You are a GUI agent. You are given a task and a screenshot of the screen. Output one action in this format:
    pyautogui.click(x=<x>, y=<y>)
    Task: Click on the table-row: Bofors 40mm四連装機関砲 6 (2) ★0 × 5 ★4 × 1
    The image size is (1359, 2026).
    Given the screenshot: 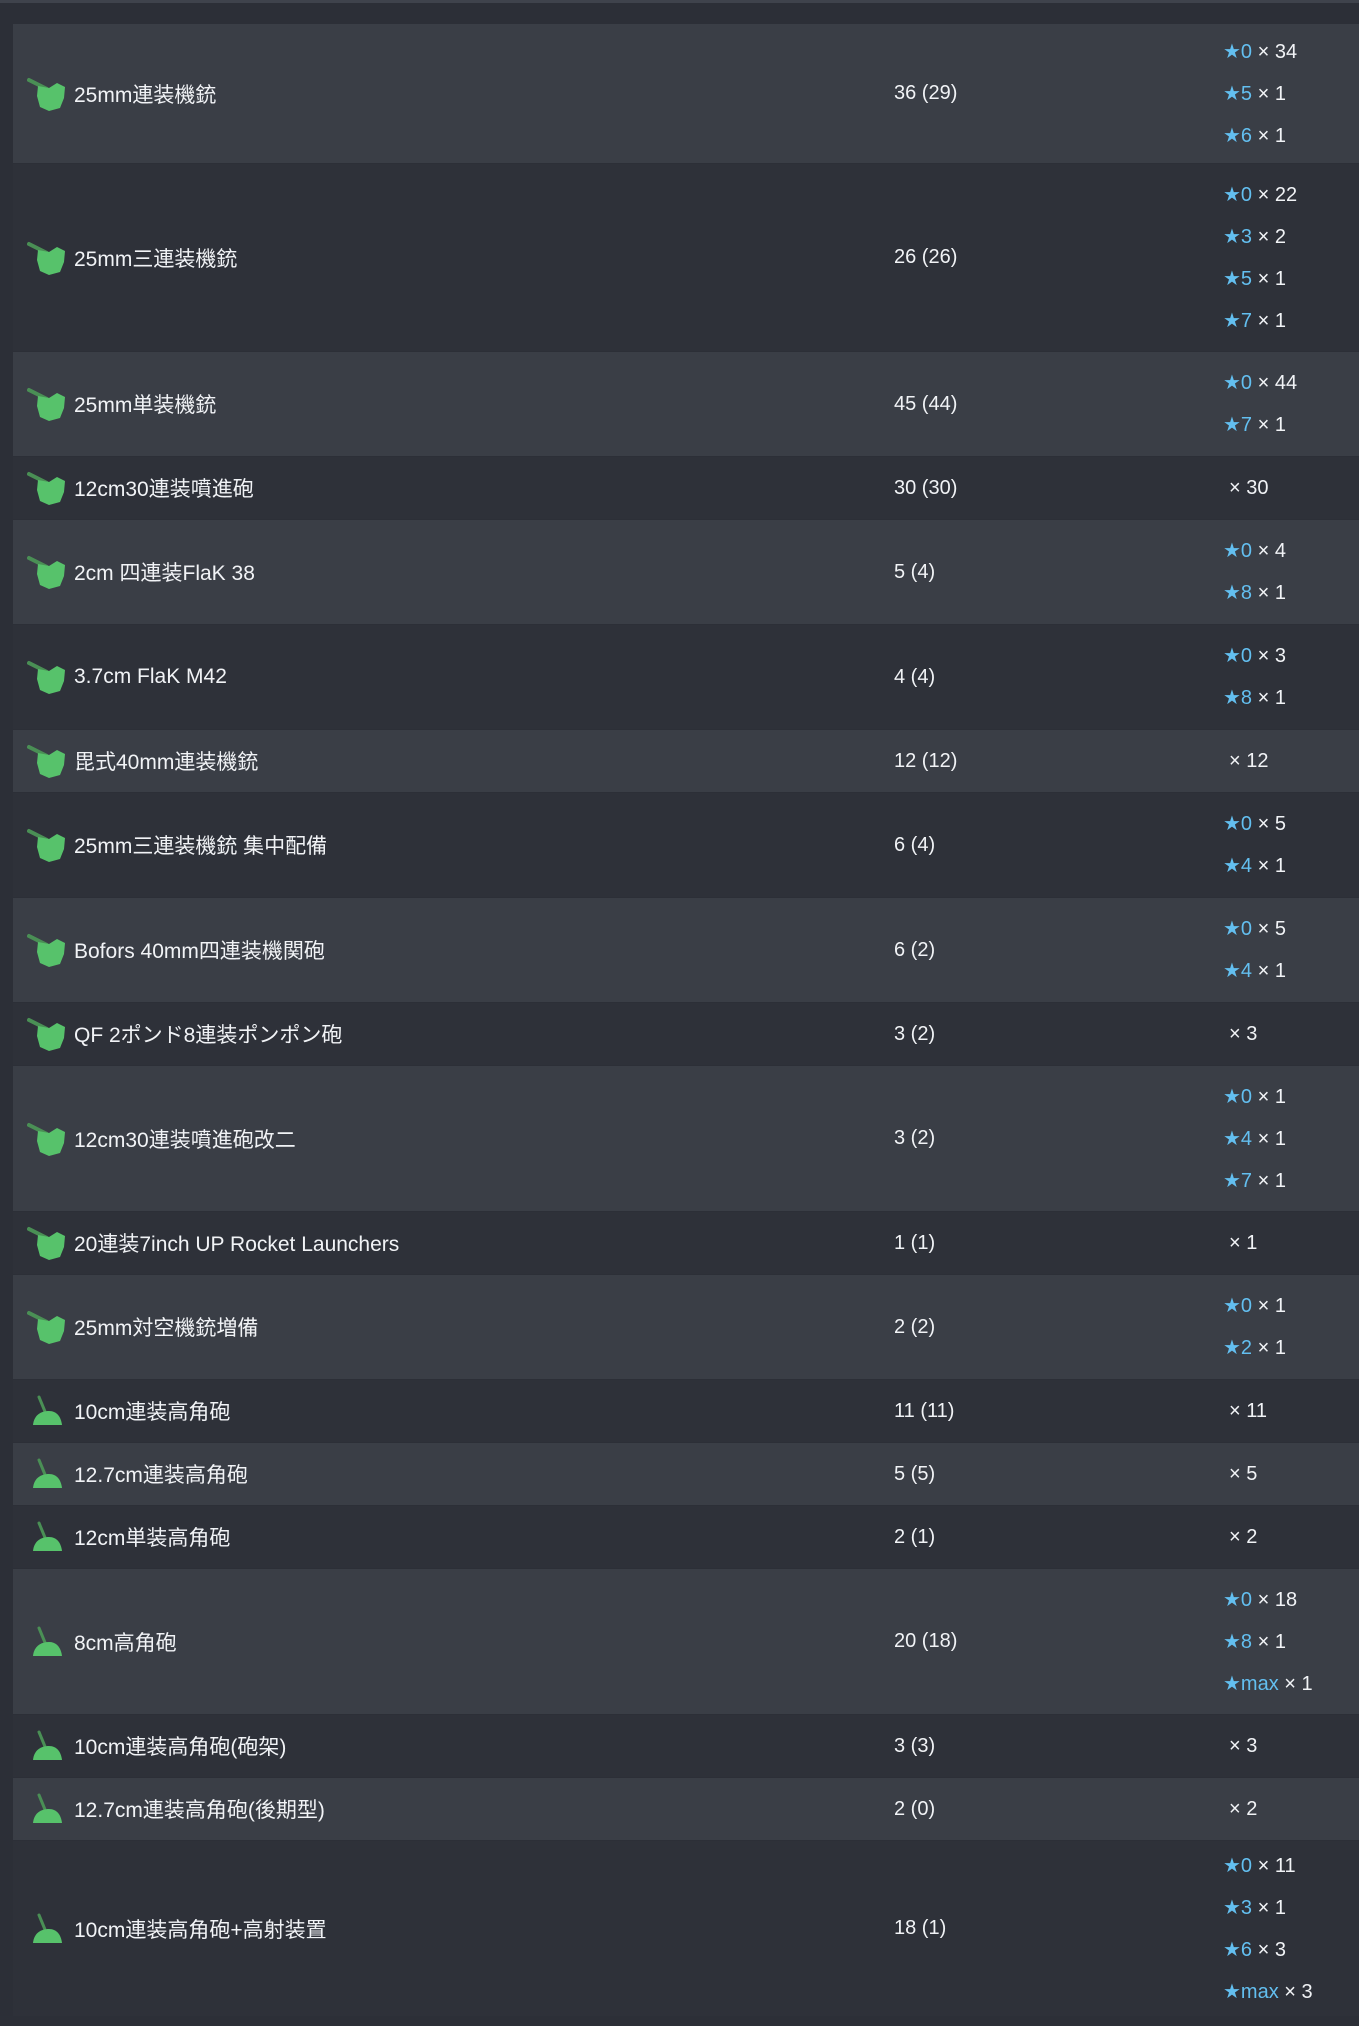 What is the action you would take?
    pyautogui.click(x=686, y=950)
    